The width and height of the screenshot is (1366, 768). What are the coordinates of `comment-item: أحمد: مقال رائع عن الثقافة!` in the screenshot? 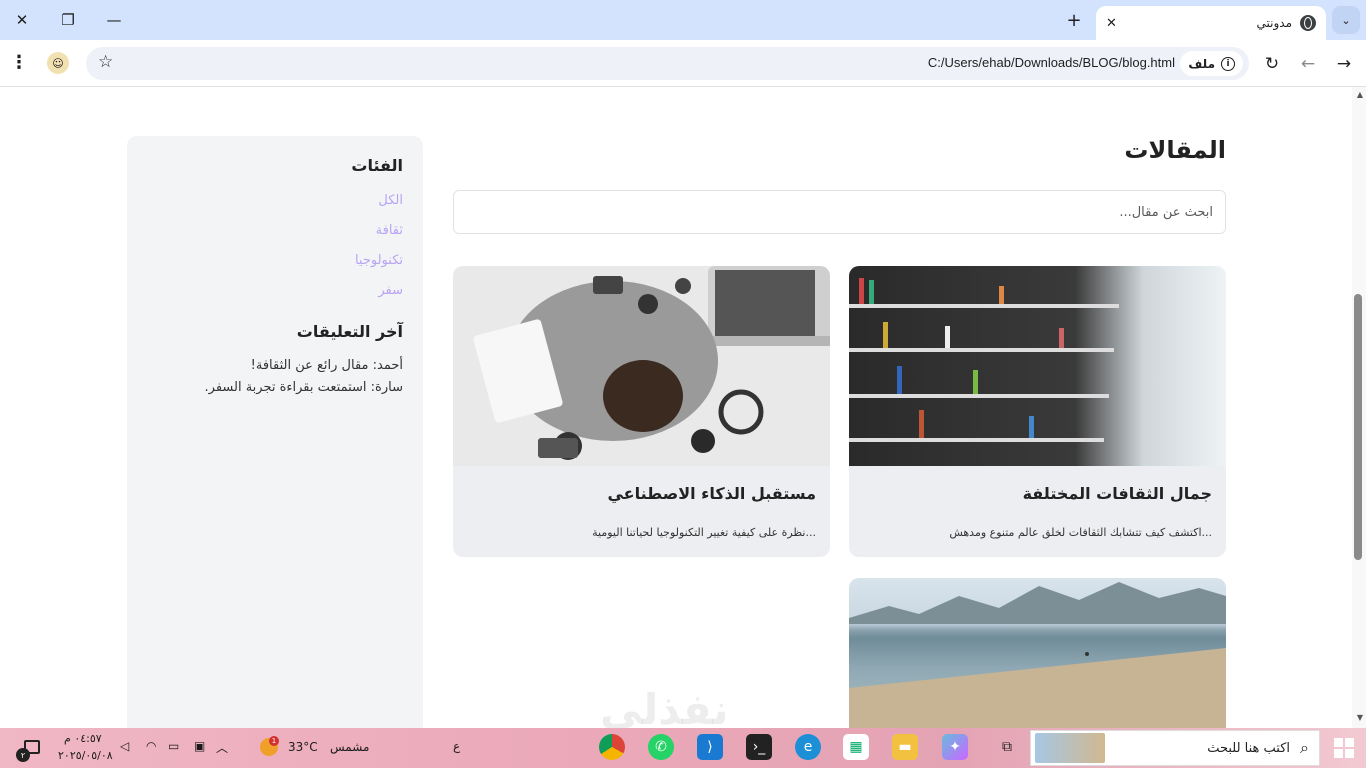 It's located at (326, 365).